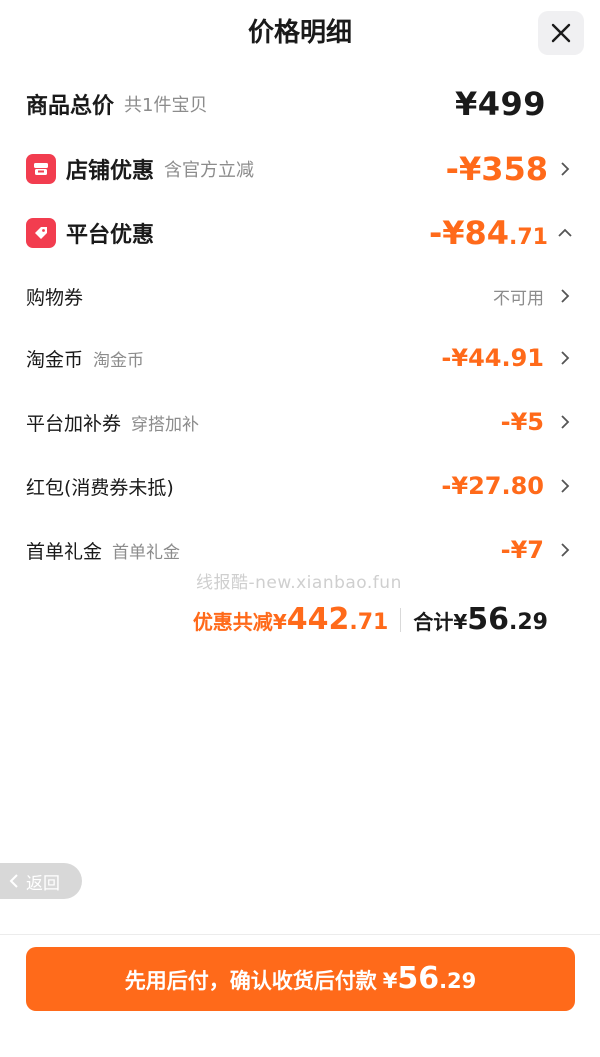 The height and width of the screenshot is (1057, 600). What do you see at coordinates (488, 619) in the screenshot?
I see `grand-total-int: 56` at bounding box center [488, 619].